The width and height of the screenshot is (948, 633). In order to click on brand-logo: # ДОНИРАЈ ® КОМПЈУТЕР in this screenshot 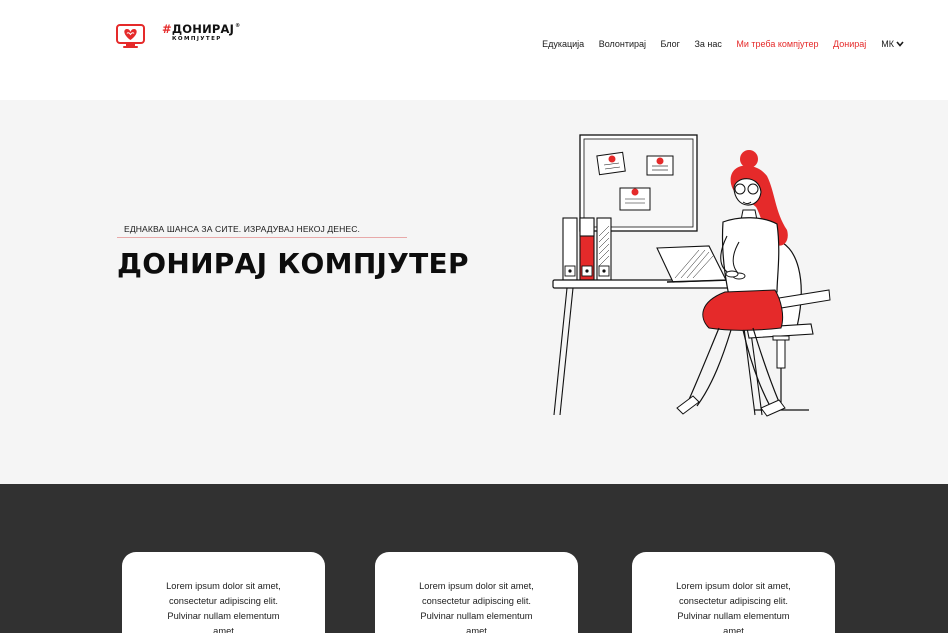, I will do `click(178, 36)`.